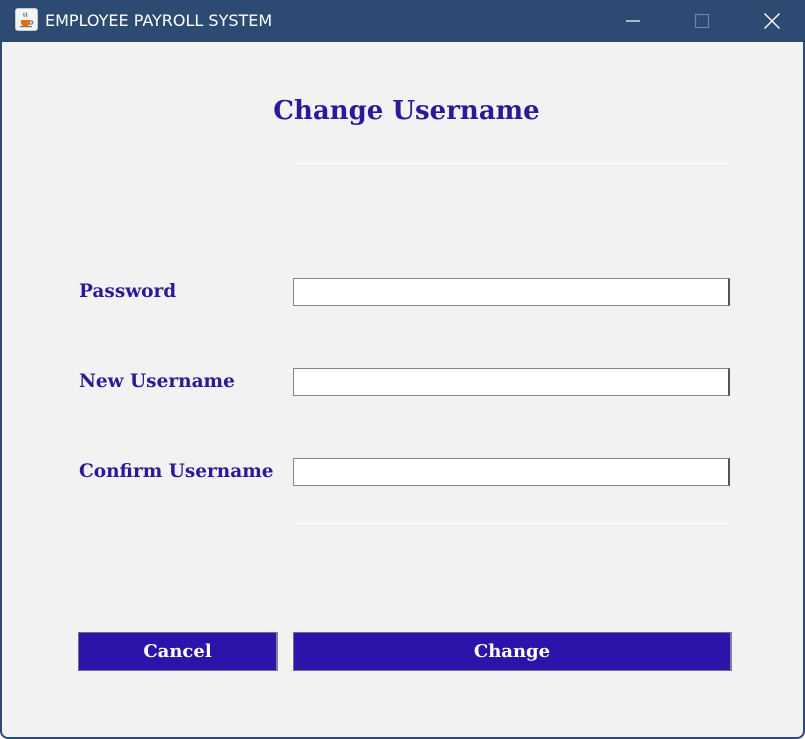 The height and width of the screenshot is (739, 805). Describe the element at coordinates (406, 111) in the screenshot. I see `page-title-text: Change Username` at that location.